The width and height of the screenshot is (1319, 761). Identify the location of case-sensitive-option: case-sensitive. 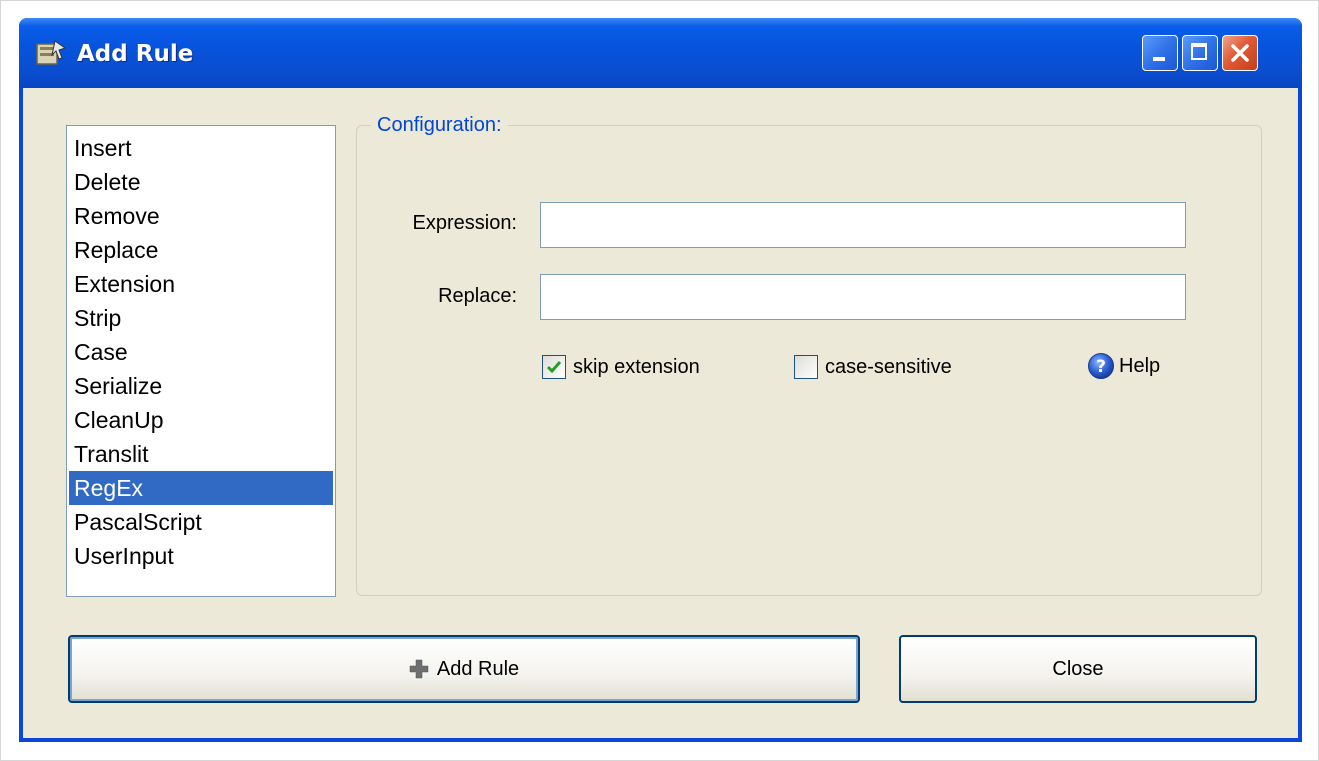
(873, 367).